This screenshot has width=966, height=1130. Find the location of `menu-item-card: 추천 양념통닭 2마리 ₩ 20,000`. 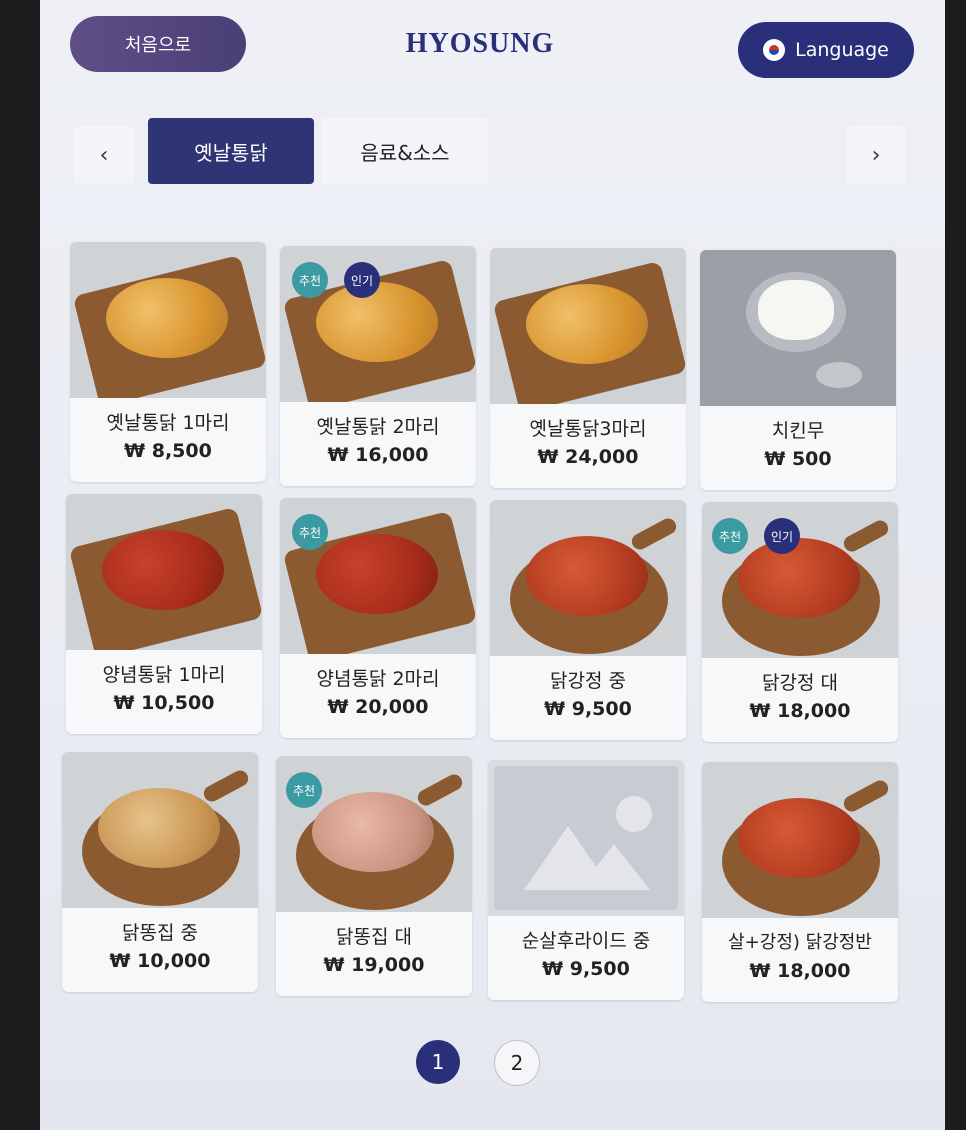

menu-item-card: 추천 양념통닭 2마리 ₩ 20,000 is located at coordinates (378, 618).